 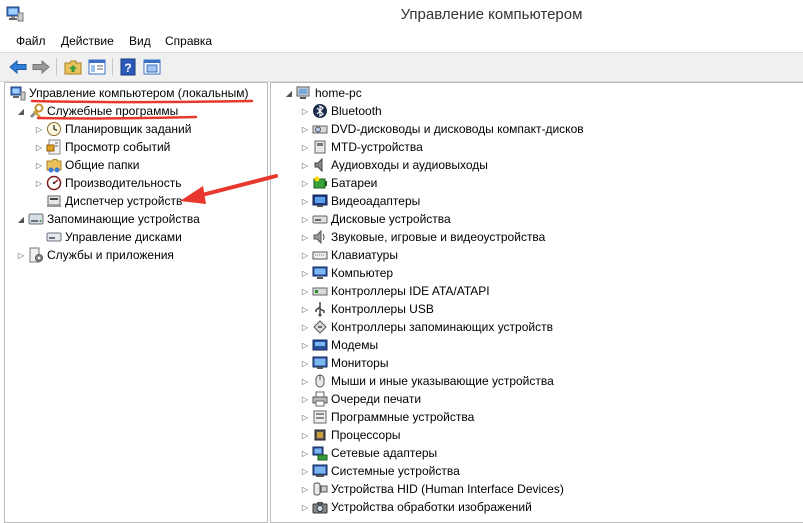 What do you see at coordinates (41, 67) in the screenshot?
I see `forward-arrow-icon` at bounding box center [41, 67].